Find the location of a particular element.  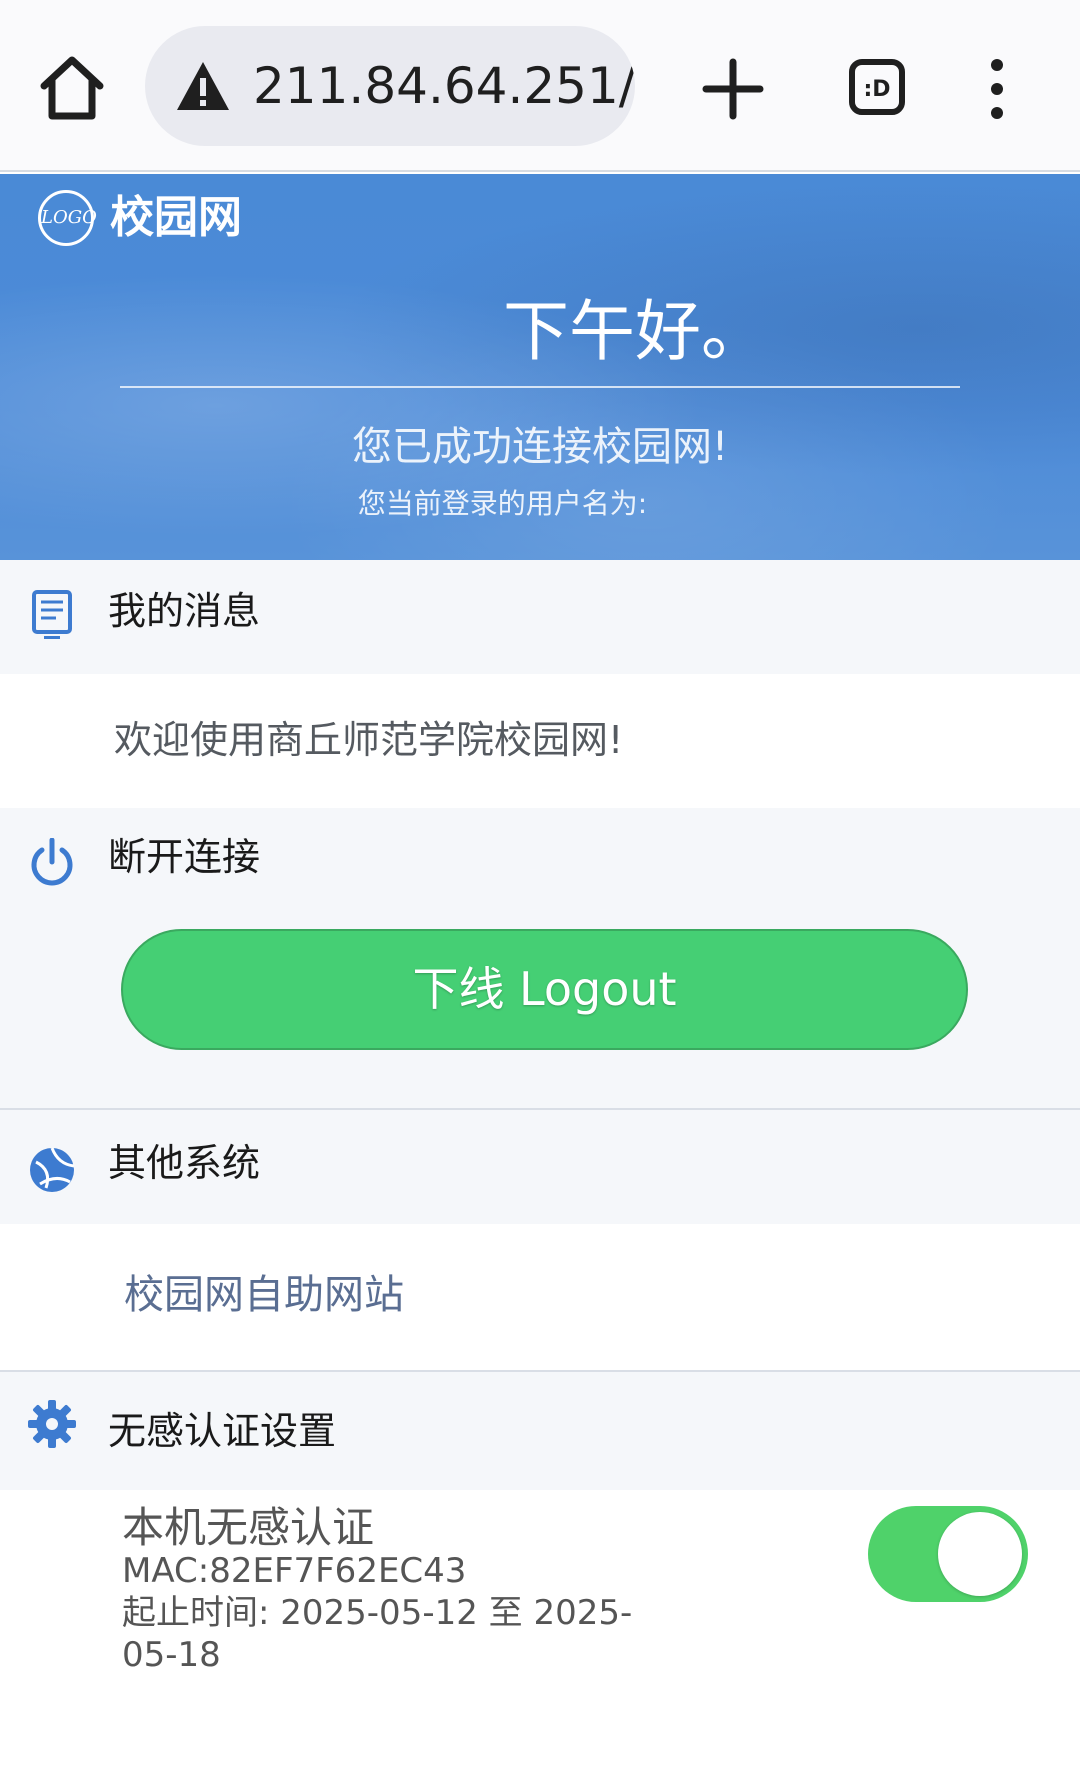

home-icon is located at coordinates (72, 88).